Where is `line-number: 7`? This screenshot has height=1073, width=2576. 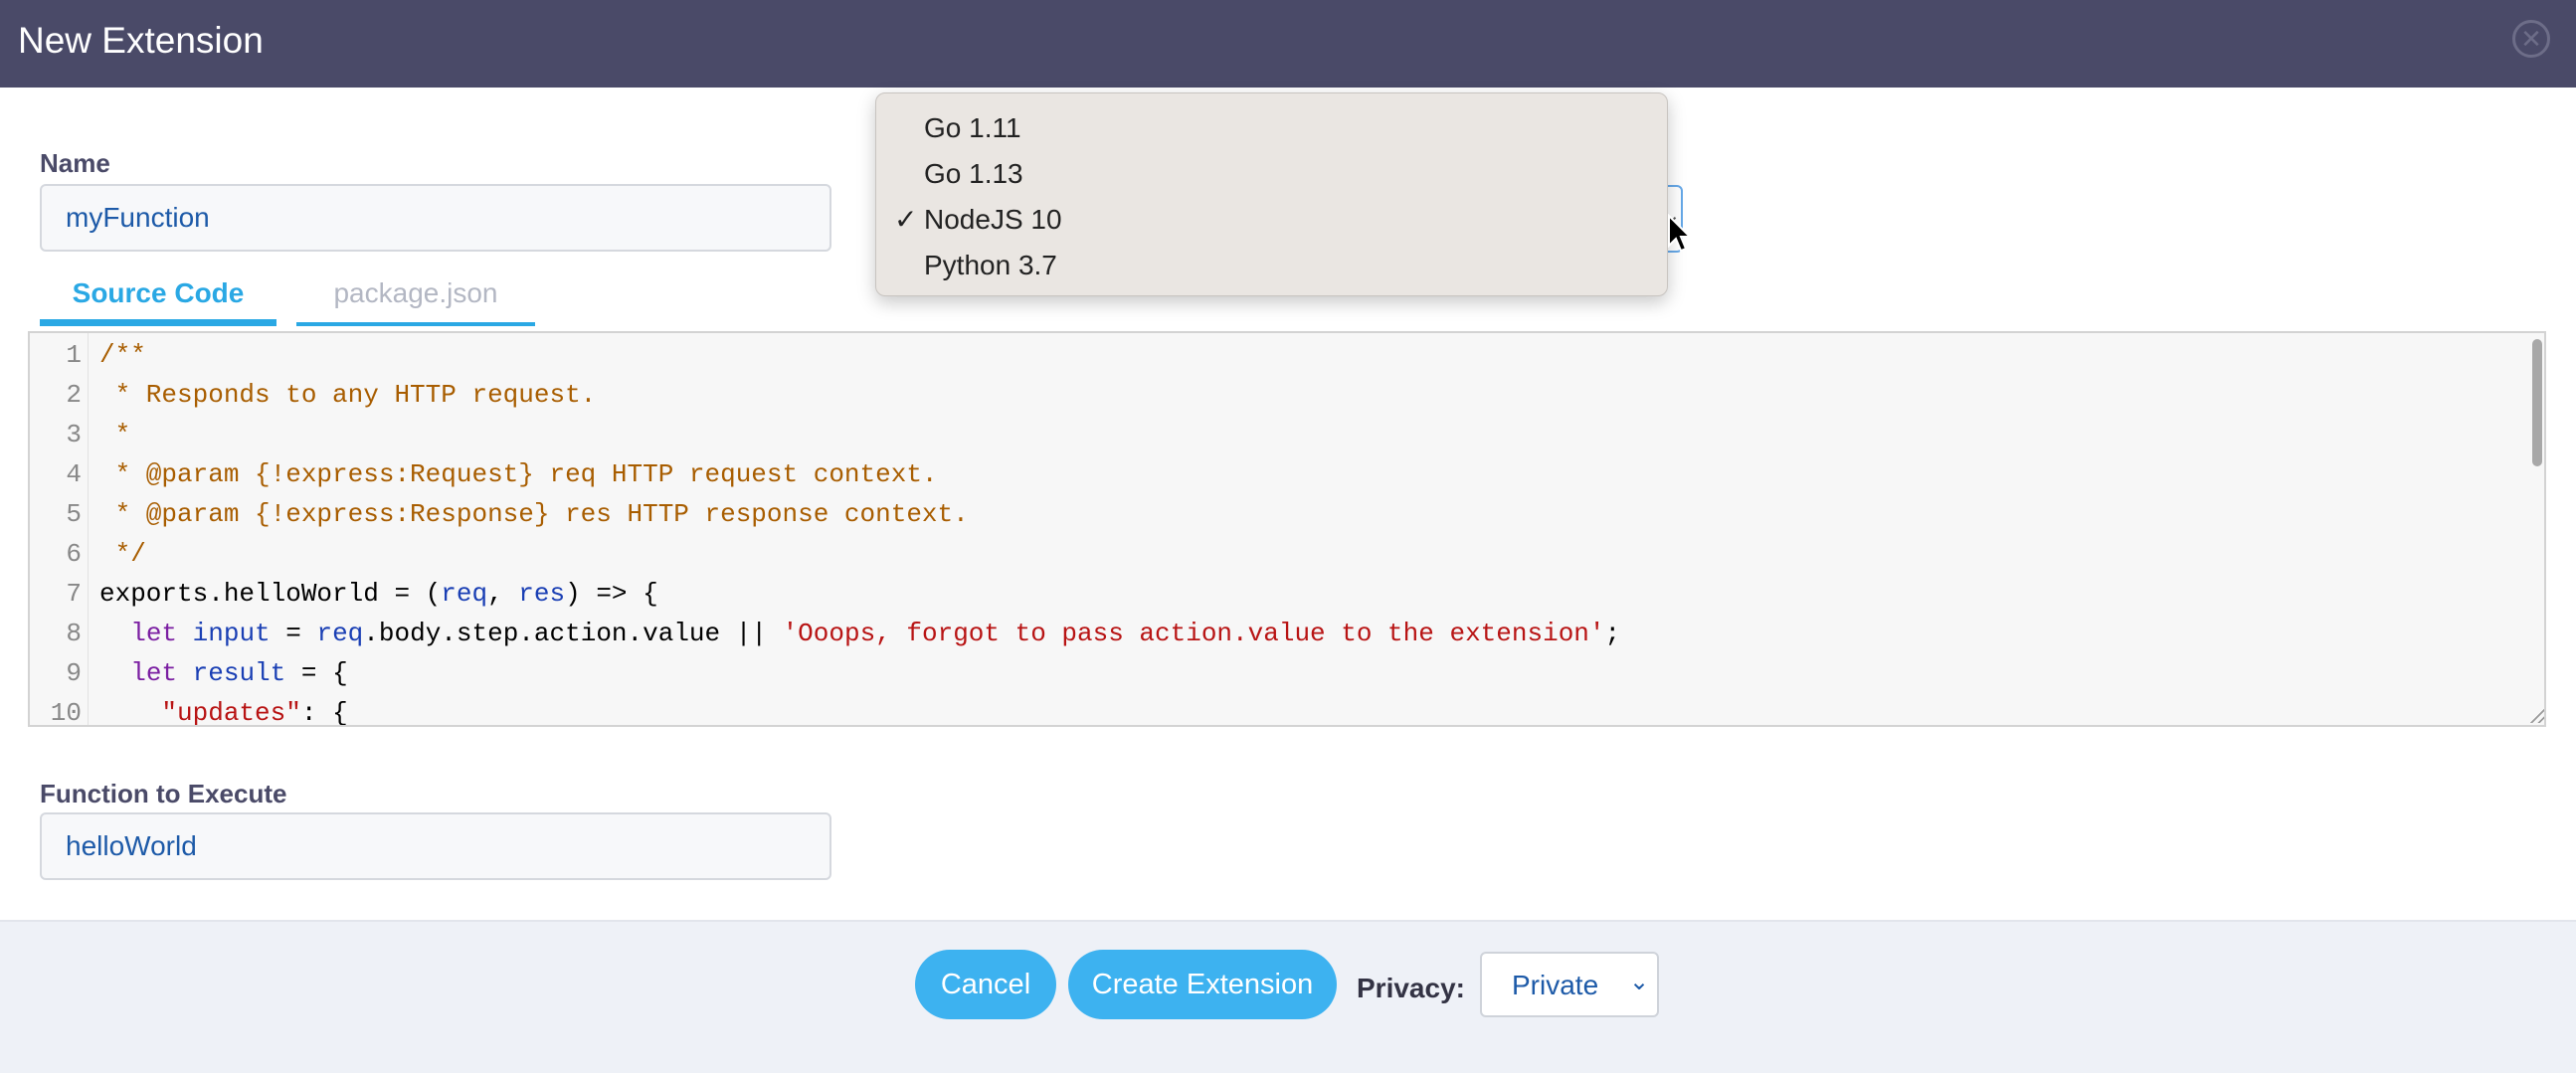
line-number: 7 is located at coordinates (74, 594).